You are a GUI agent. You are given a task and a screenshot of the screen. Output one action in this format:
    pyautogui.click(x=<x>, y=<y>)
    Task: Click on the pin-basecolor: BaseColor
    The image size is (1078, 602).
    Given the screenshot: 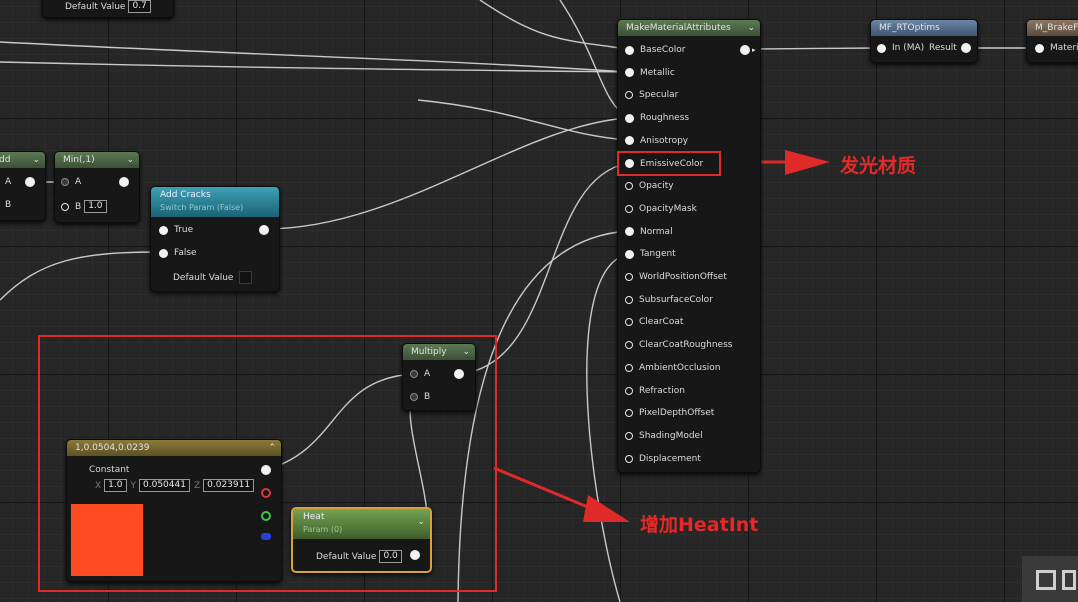 What is the action you would take?
    pyautogui.click(x=655, y=50)
    